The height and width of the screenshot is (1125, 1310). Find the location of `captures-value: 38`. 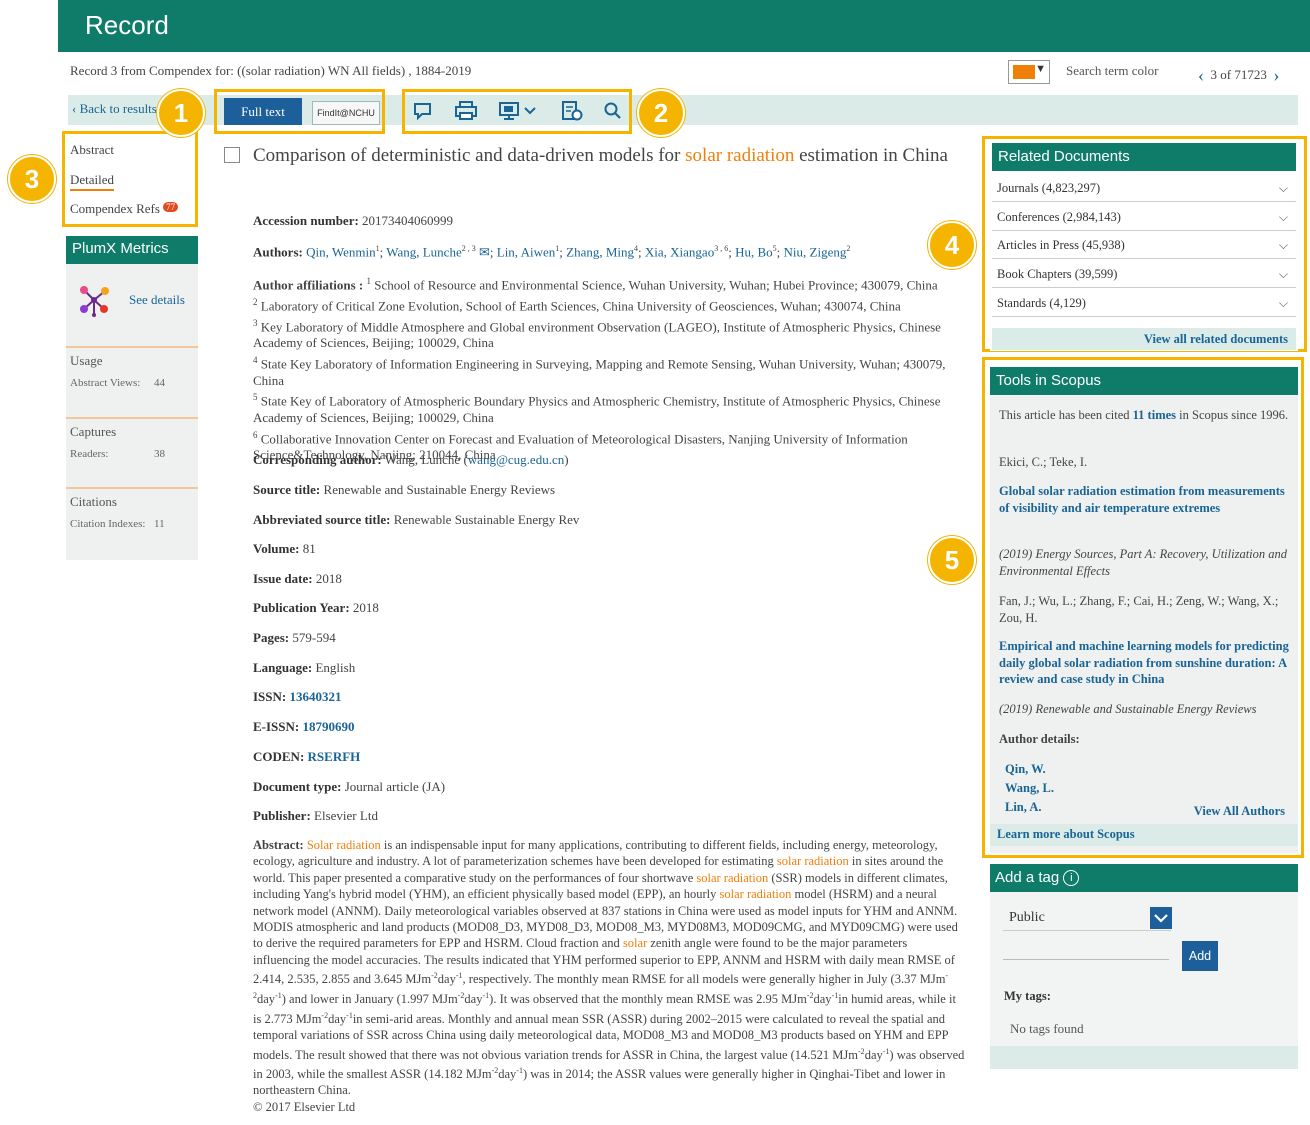

captures-value: 38 is located at coordinates (159, 454).